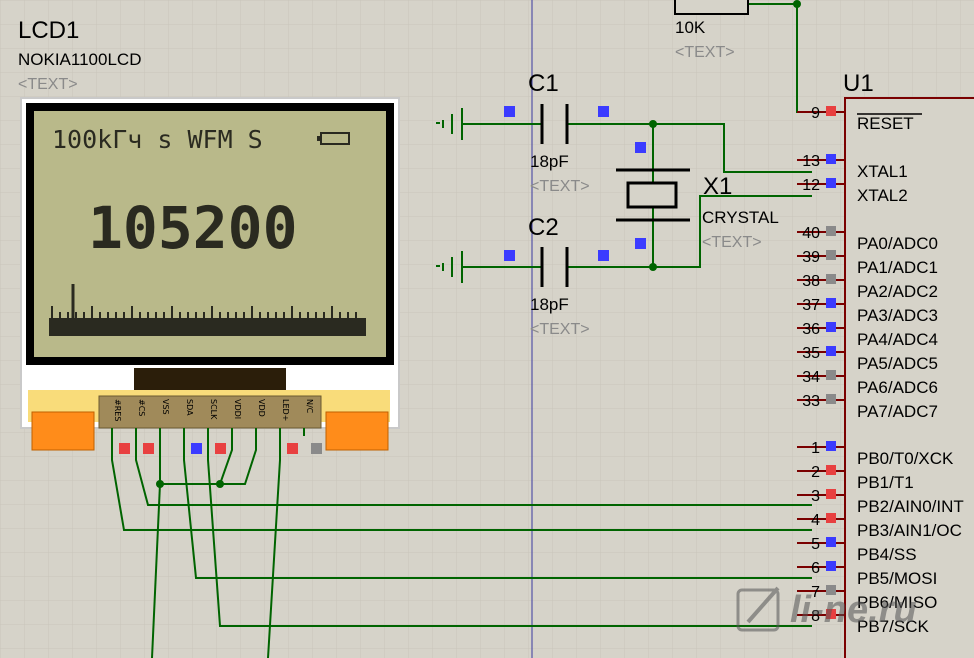 The image size is (974, 658). I want to click on u1-pin-number: 38, so click(811, 281).